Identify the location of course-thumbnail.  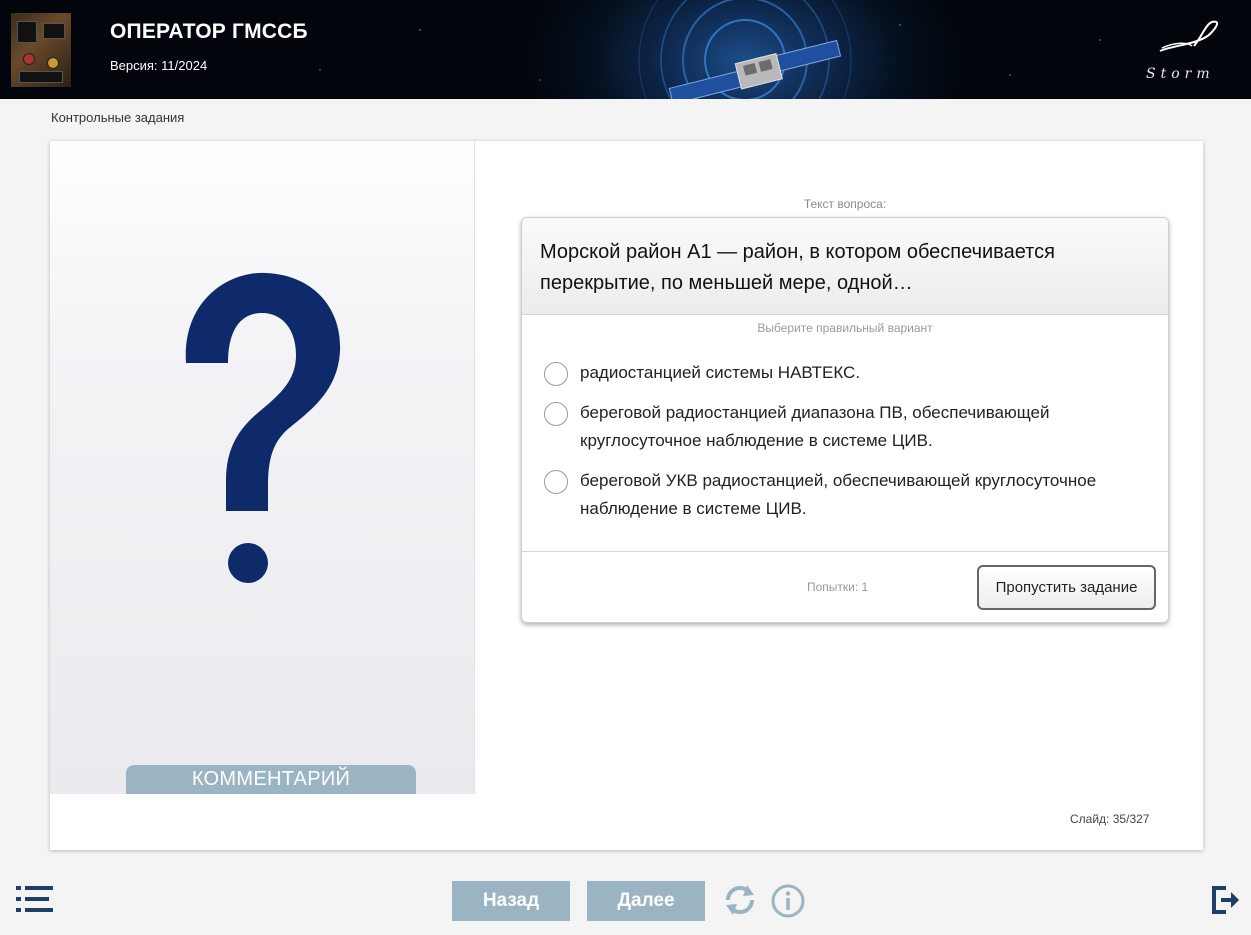
(41, 50).